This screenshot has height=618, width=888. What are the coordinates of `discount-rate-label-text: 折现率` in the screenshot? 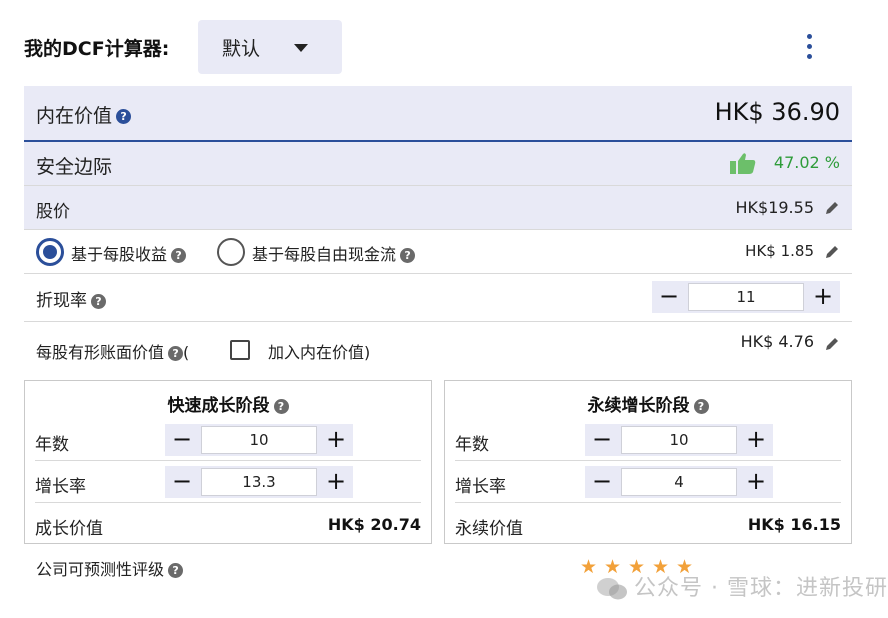 It's located at (61, 301).